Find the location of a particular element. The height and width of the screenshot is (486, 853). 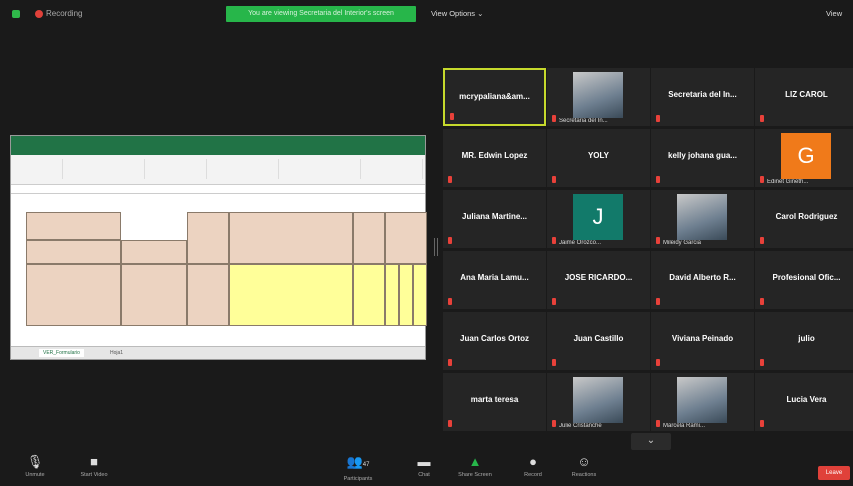

participants-icon: 👥47 is located at coordinates (358, 461).